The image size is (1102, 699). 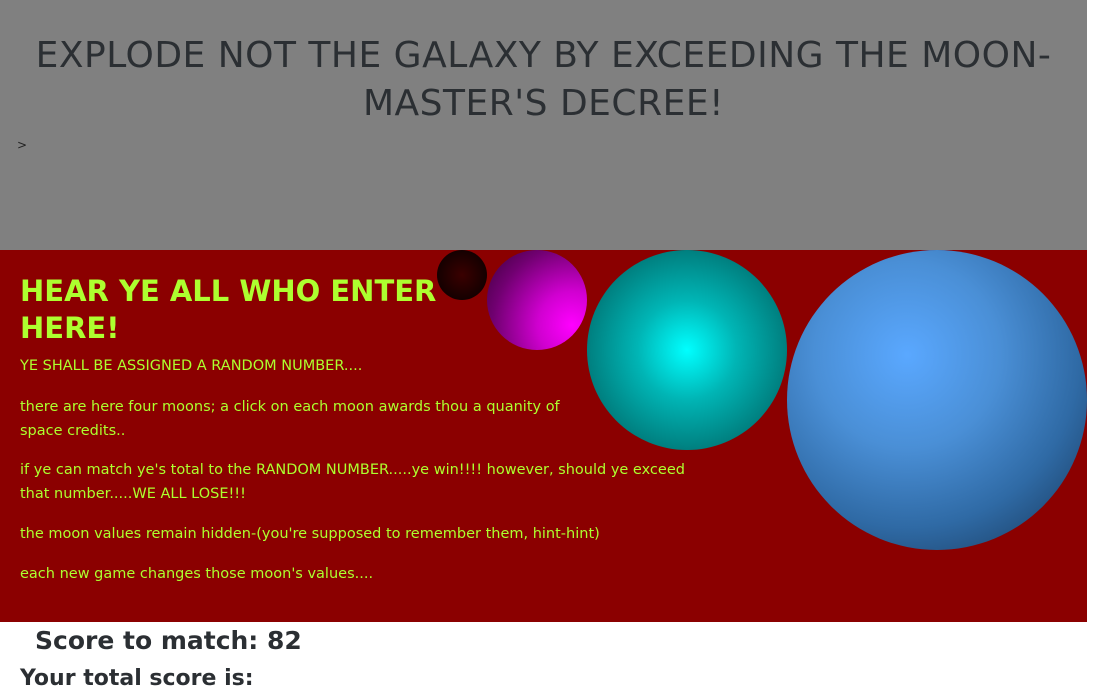 What do you see at coordinates (137, 678) in the screenshot?
I see `total-score-label: Your total score is:` at bounding box center [137, 678].